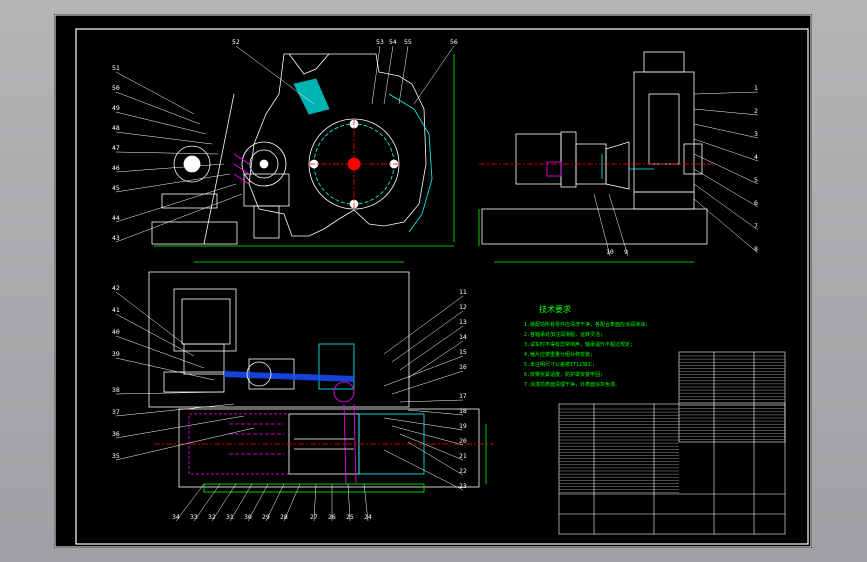 This screenshot has height=562, width=867. What do you see at coordinates (463, 367) in the screenshot?
I see `label-plan-right-16: 16` at bounding box center [463, 367].